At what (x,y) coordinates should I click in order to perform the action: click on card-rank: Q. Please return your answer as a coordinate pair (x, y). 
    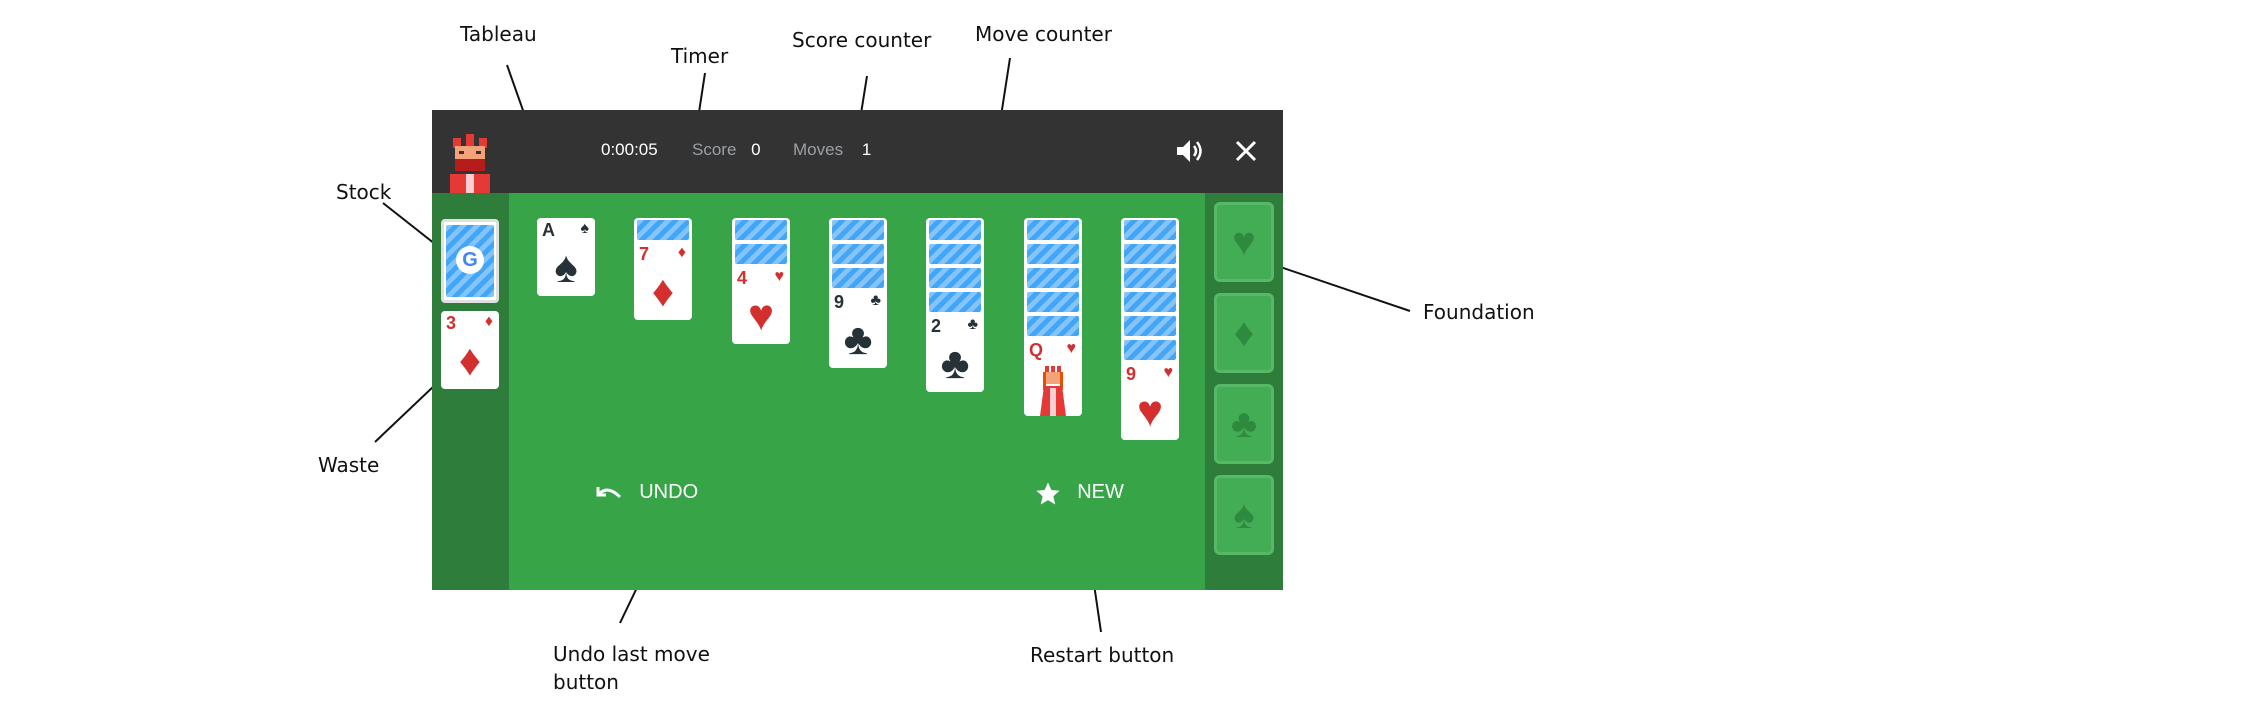
    Looking at the image, I should click on (1036, 350).